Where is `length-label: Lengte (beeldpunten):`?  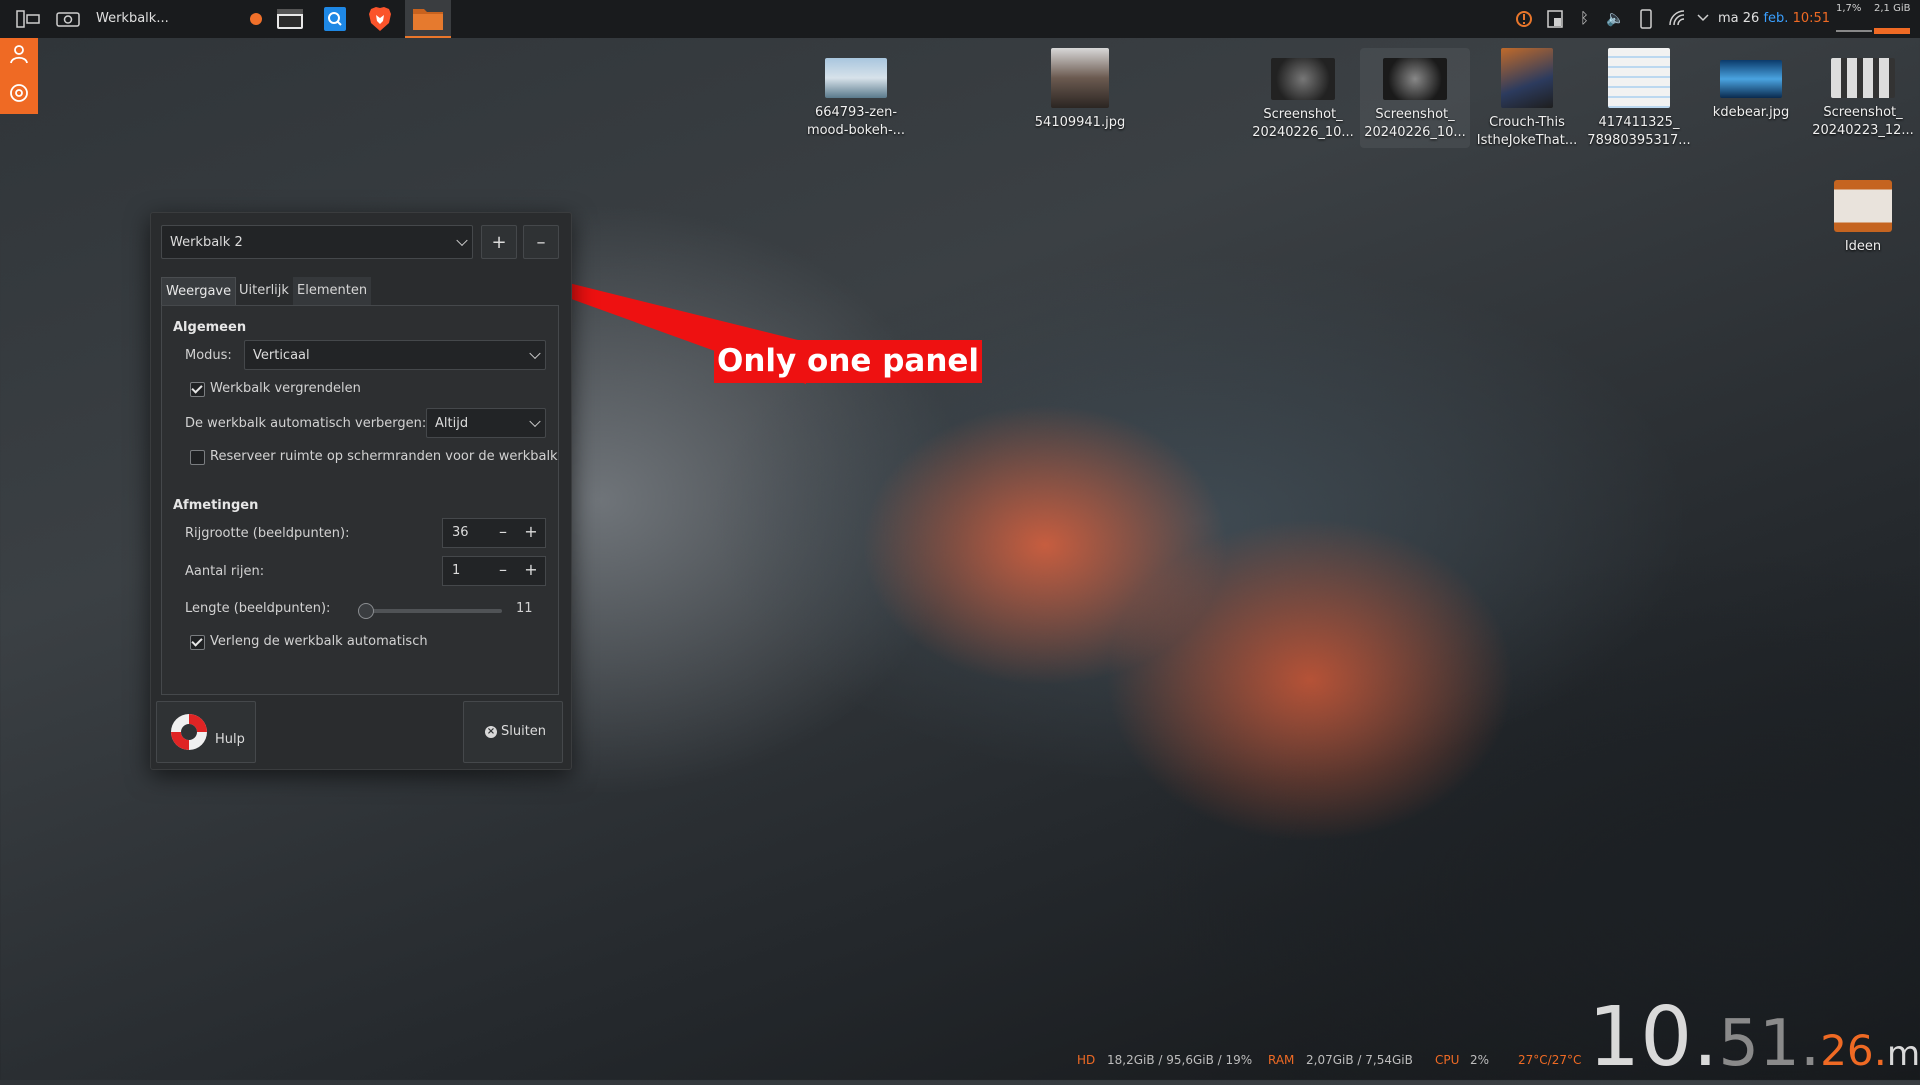
length-label: Lengte (beeldpunten): is located at coordinates (258, 608).